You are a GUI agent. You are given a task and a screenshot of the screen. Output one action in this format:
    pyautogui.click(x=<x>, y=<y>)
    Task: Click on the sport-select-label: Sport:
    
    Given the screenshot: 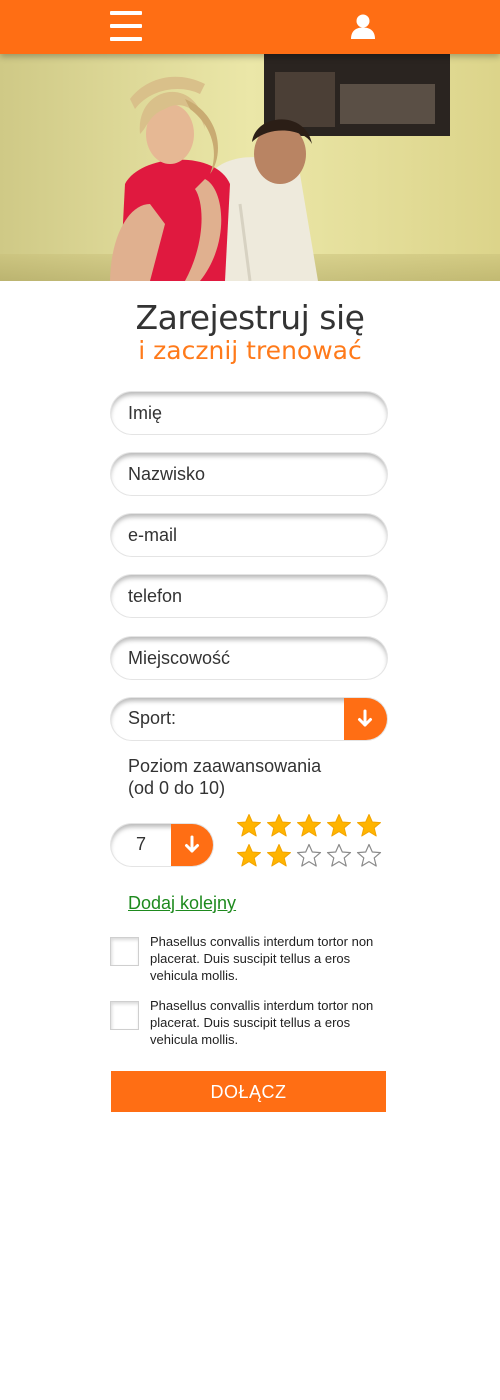 What is the action you would take?
    pyautogui.click(x=152, y=718)
    